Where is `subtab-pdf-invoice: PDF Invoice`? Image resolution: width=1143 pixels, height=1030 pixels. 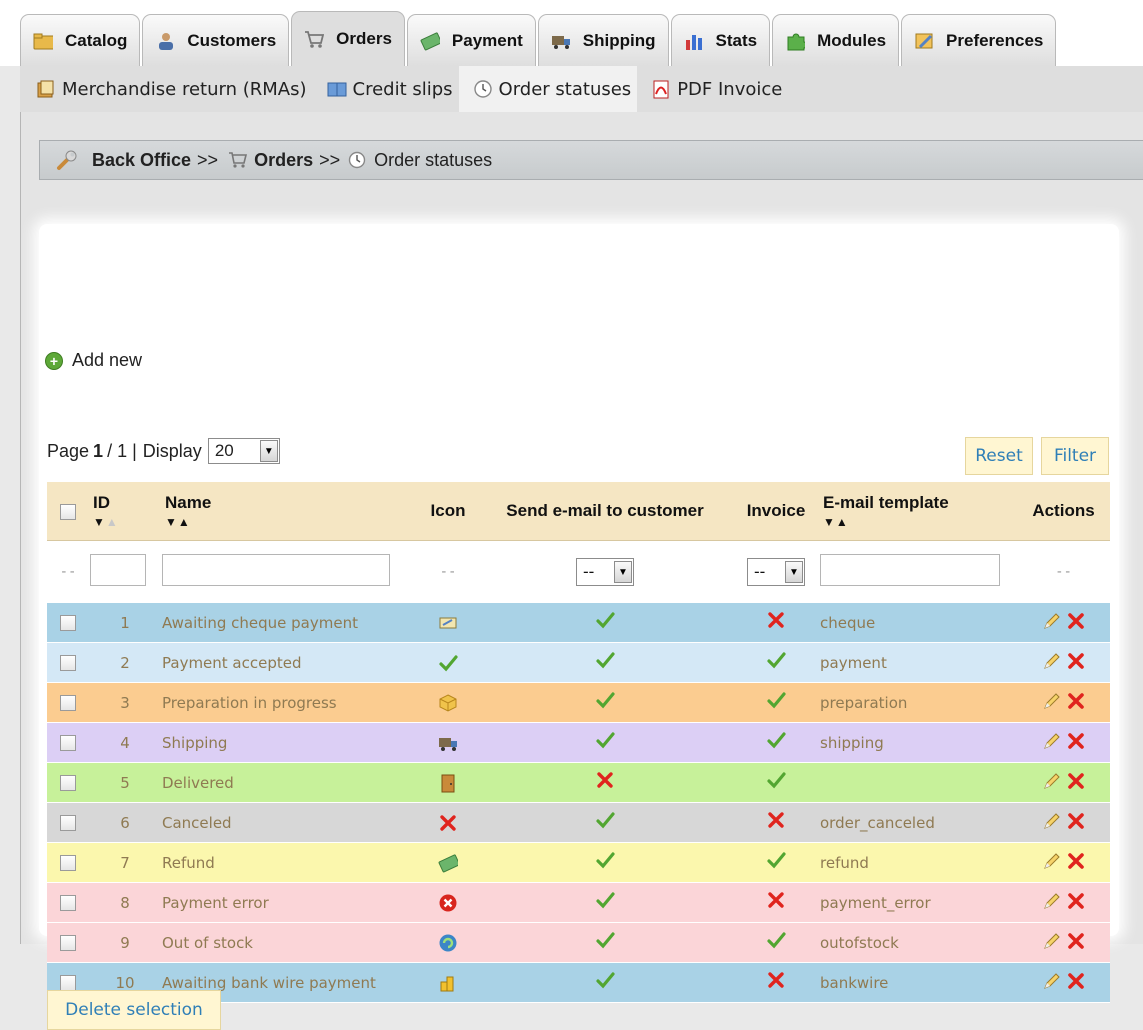
subtab-pdf-invoice: PDF Invoice is located at coordinates (712, 89).